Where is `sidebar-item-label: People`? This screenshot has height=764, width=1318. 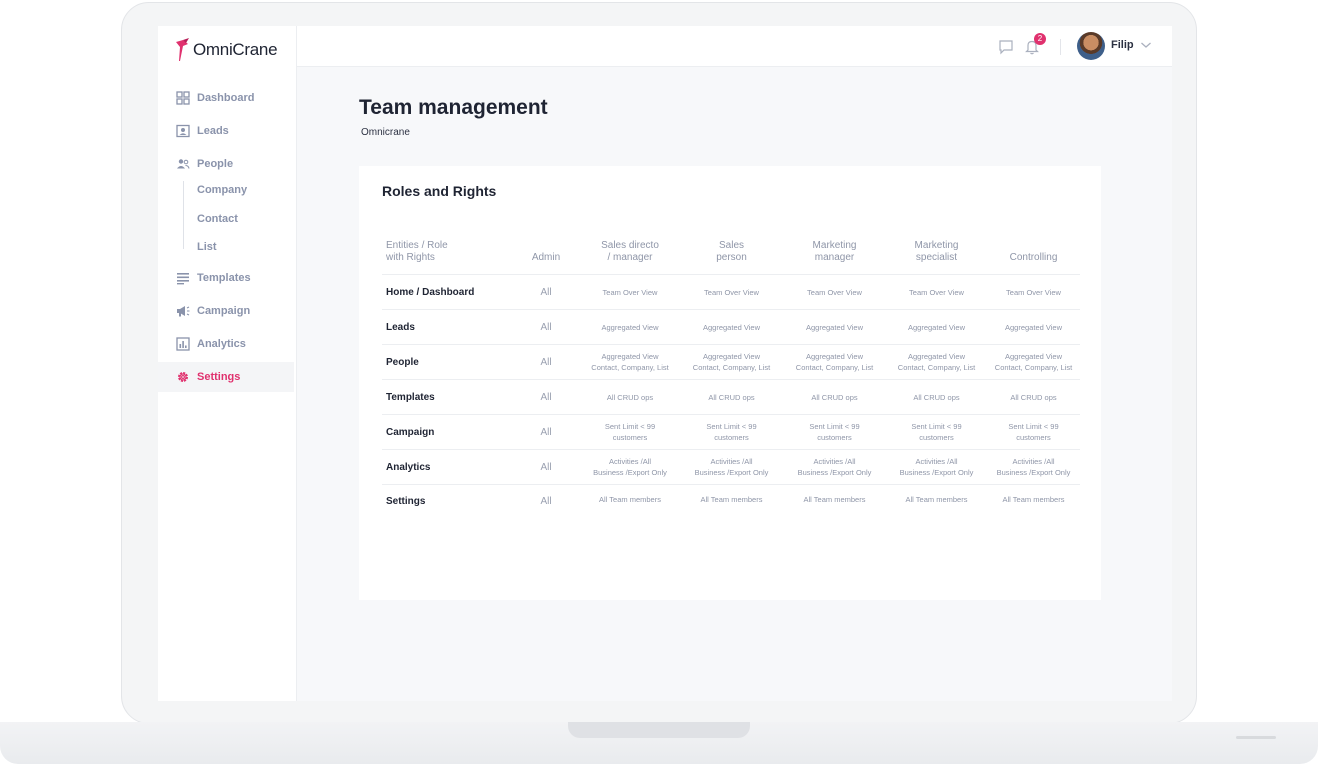
sidebar-item-label: People is located at coordinates (215, 164).